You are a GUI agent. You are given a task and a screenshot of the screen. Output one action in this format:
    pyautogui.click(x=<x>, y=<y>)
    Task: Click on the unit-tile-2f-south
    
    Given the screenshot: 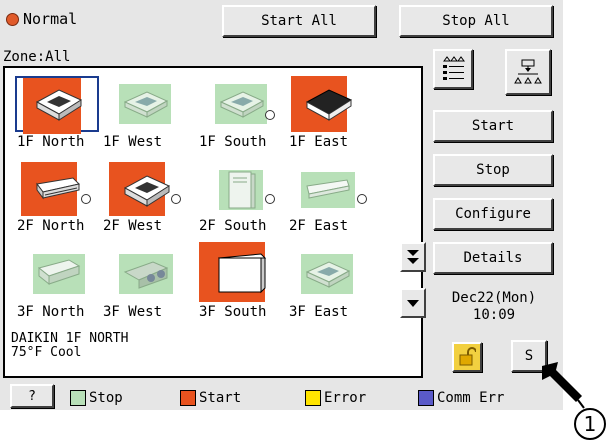 What is the action you would take?
    pyautogui.click(x=241, y=190)
    